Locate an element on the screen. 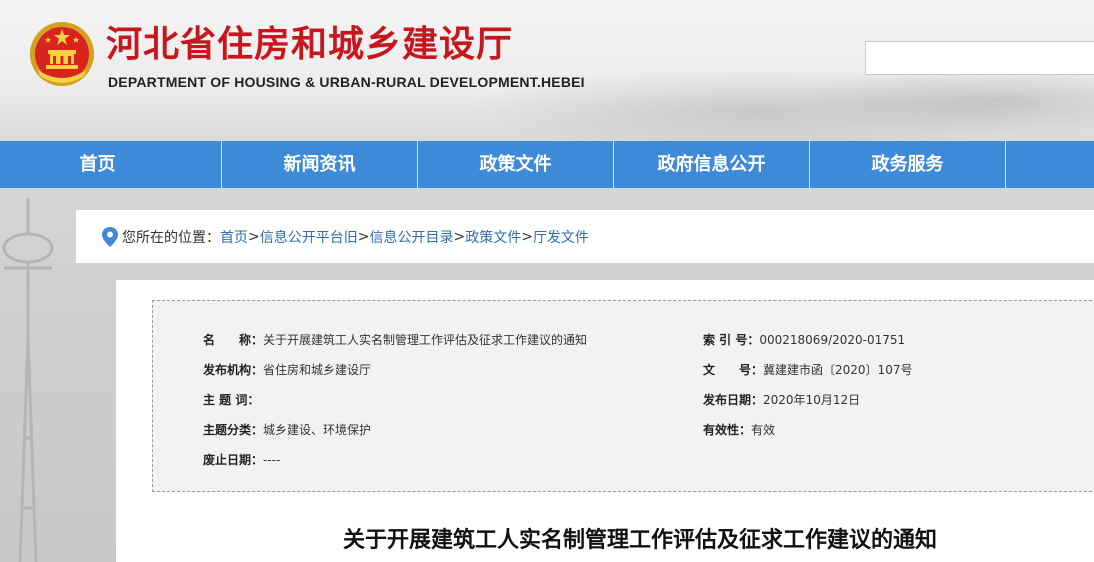  meta-name-value: 关于开展建筑工人实名制管理工作评估及征求工作建议的通知 is located at coordinates (425, 340).